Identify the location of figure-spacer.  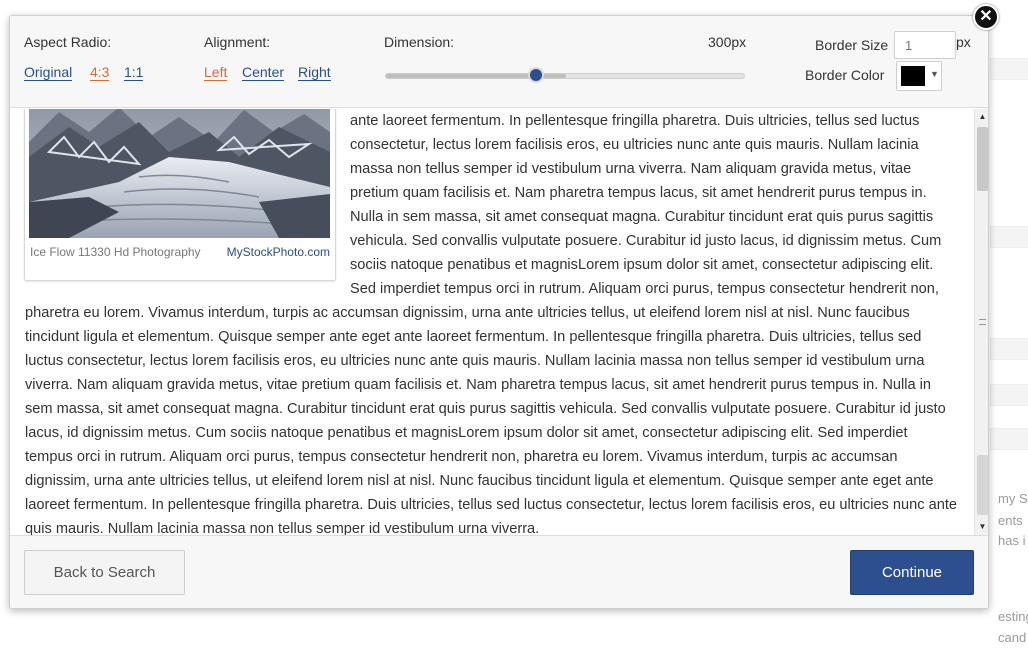
(187, 205).